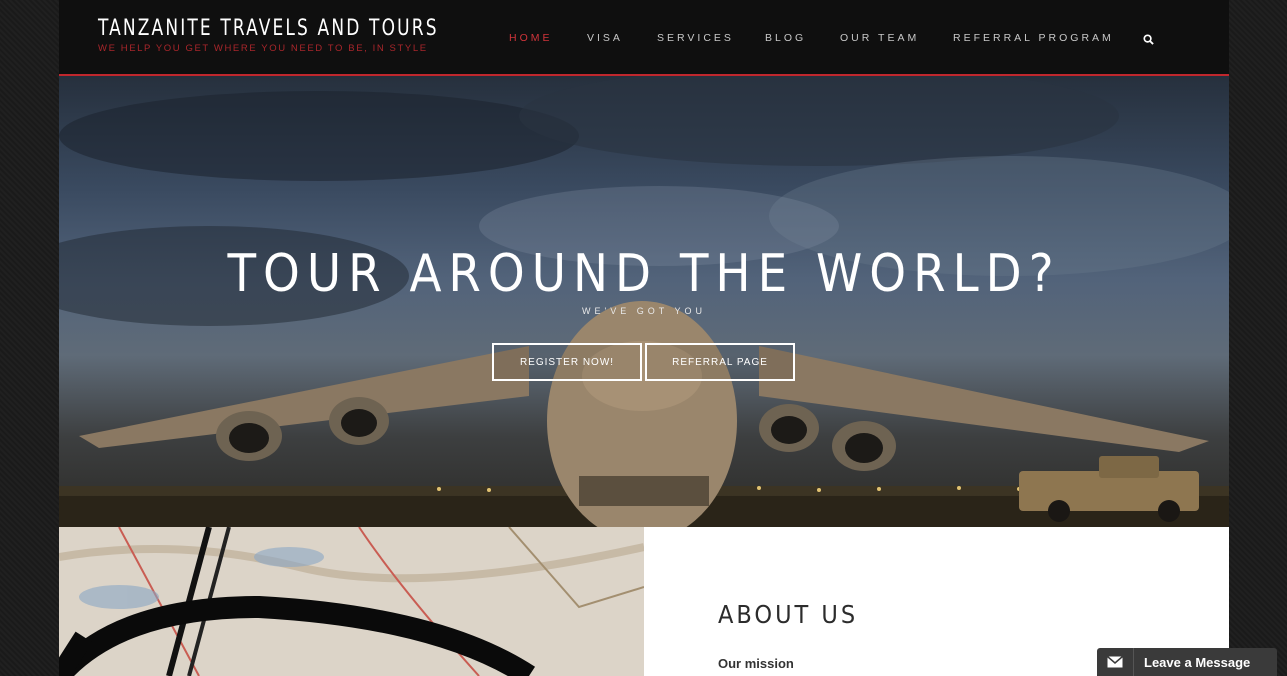 The image size is (1287, 676). I want to click on nav-home: HOME, so click(531, 38).